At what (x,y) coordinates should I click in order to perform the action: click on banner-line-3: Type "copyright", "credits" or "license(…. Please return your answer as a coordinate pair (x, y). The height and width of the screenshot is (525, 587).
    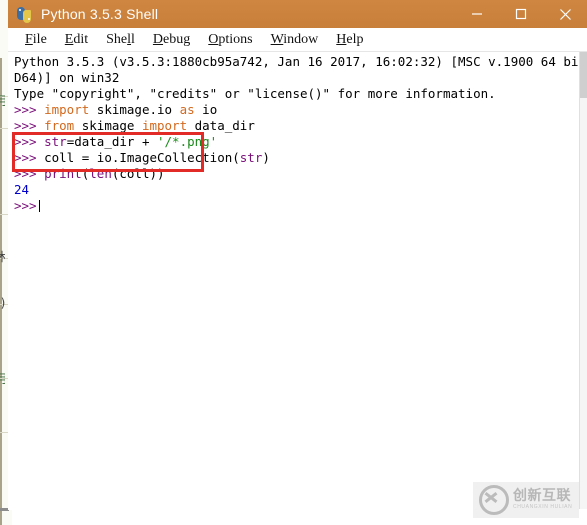
    Looking at the image, I should click on (255, 93).